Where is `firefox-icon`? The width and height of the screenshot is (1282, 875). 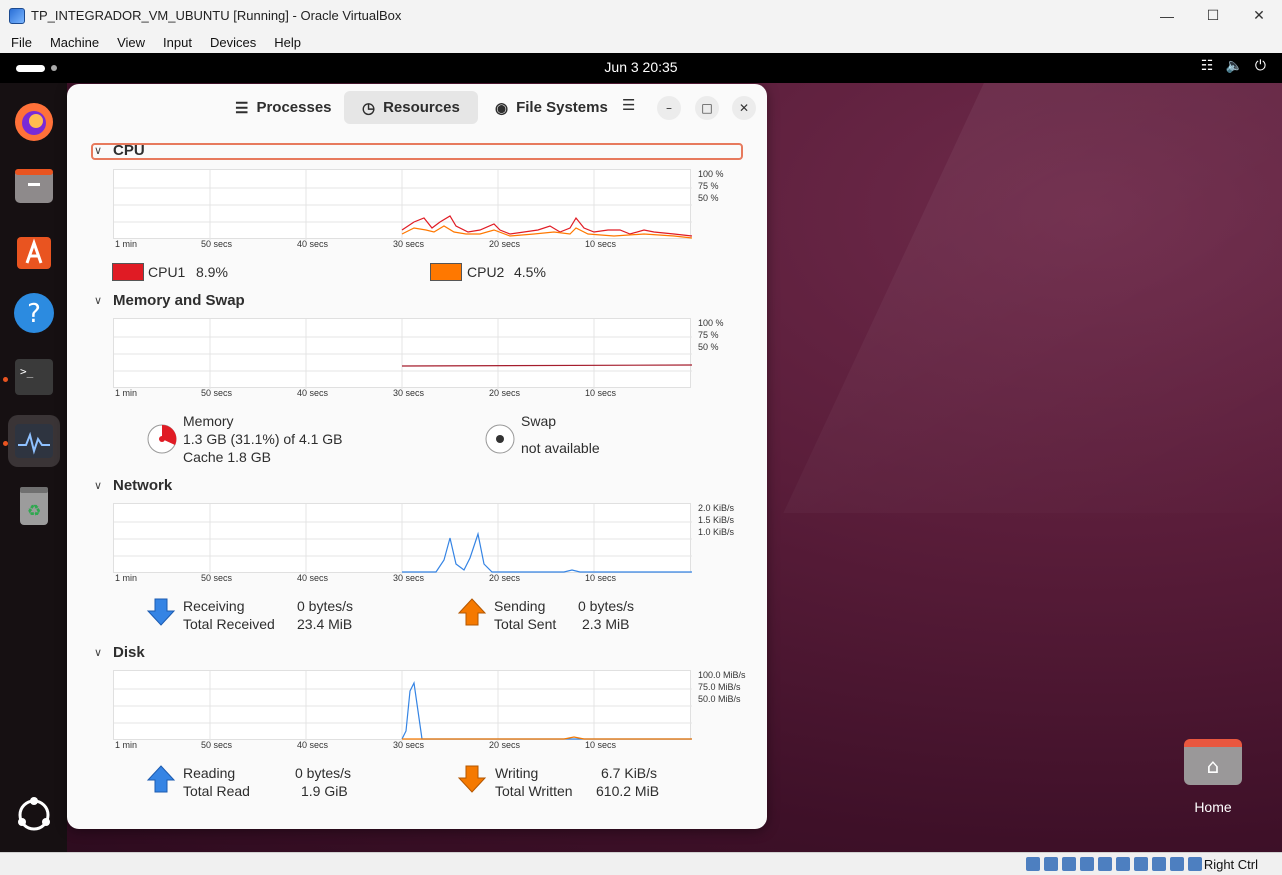
firefox-icon is located at coordinates (34, 122).